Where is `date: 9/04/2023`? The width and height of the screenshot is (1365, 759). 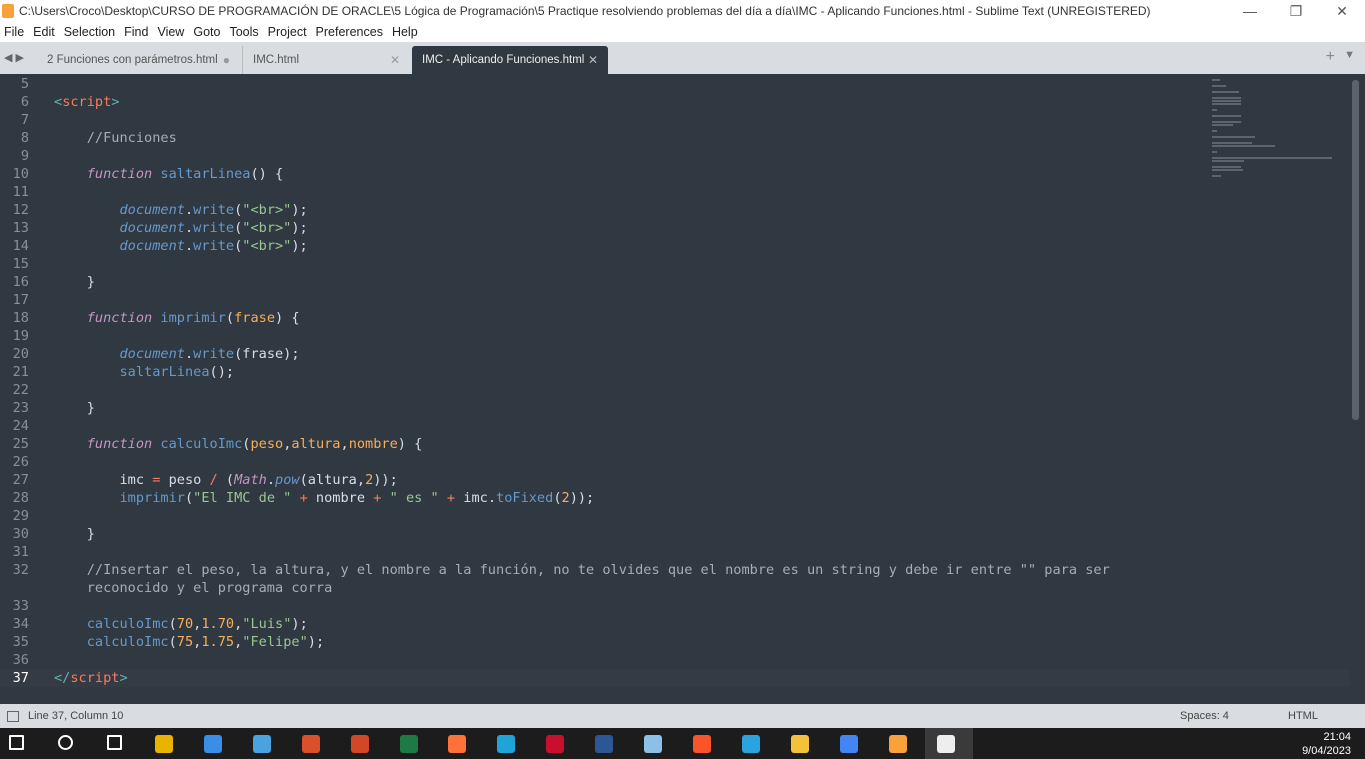 date: 9/04/2023 is located at coordinates (1326, 751).